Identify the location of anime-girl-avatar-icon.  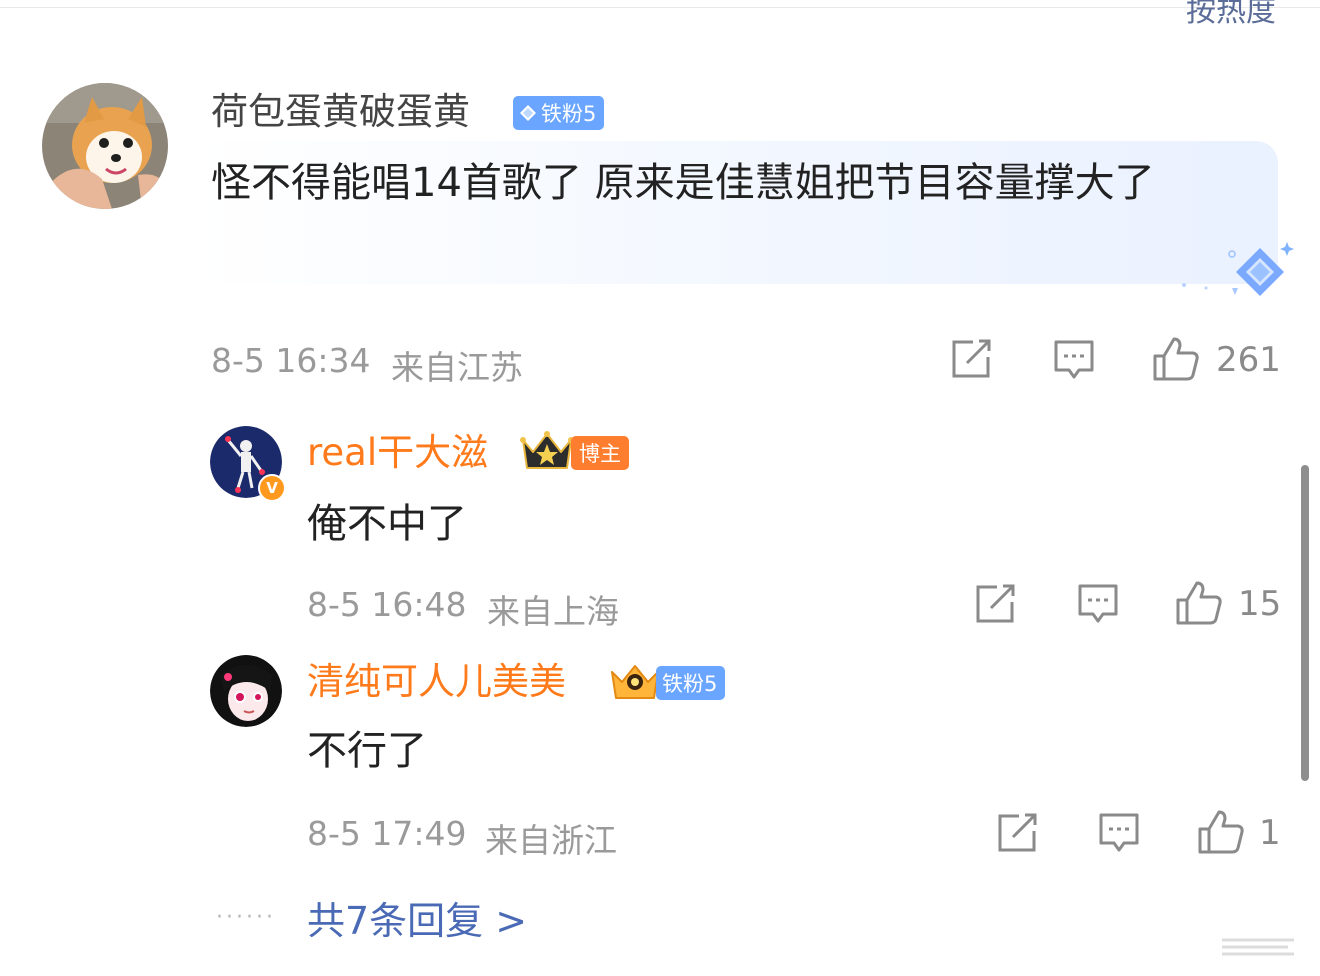
(246, 691).